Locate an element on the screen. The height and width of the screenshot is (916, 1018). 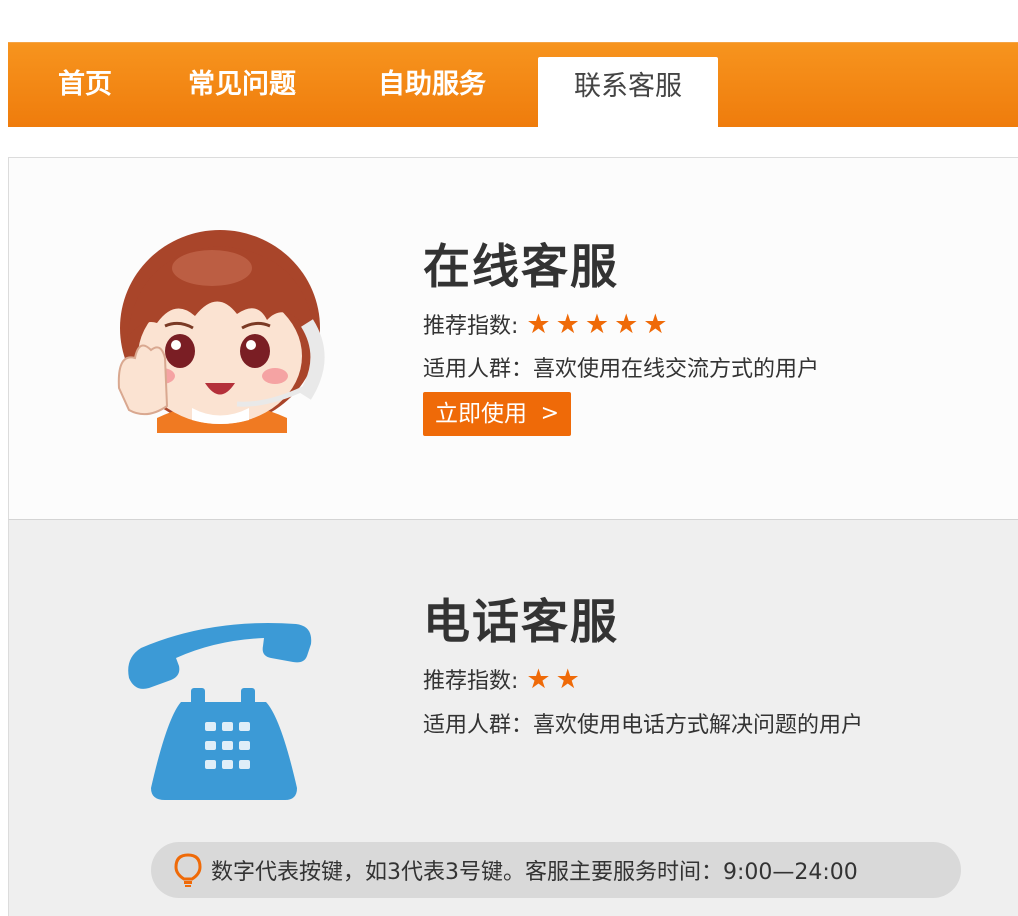
phone-audience-row: 适用人群： 喜欢使用电话方式解决问题的用户 is located at coordinates (643, 723).